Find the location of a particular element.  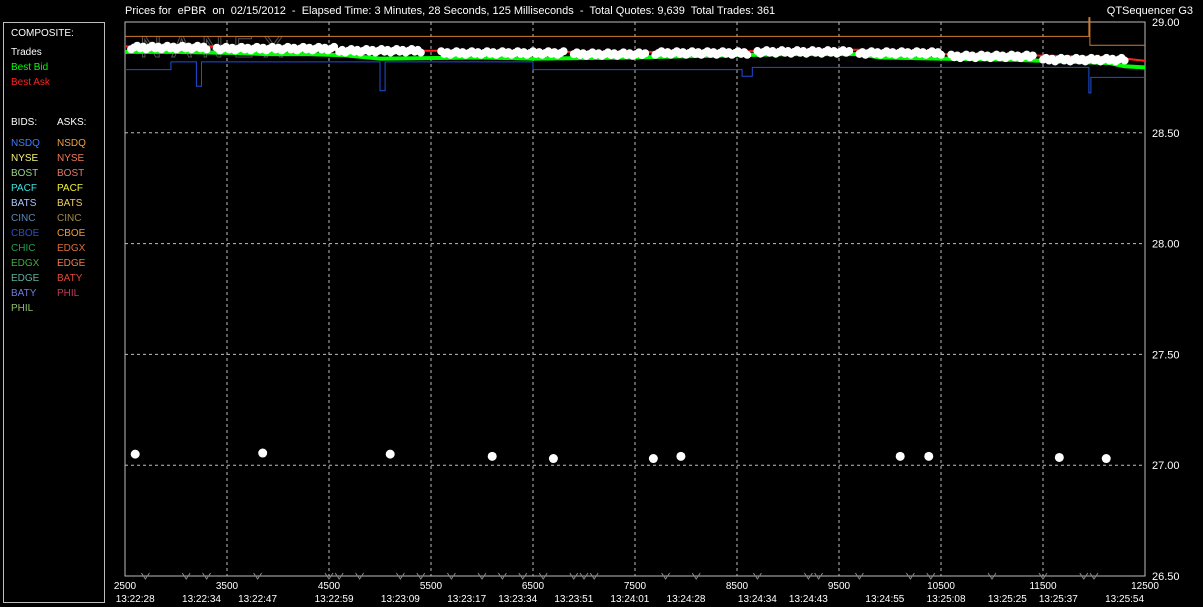

time-label: 13:24:43 is located at coordinates (808, 599).